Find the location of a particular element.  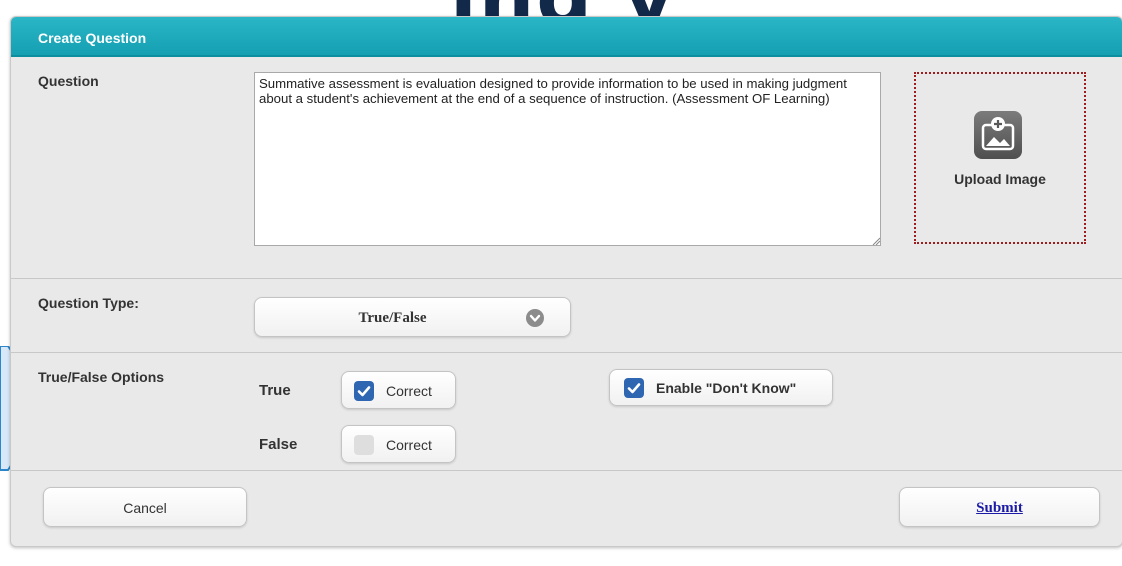

upload-image-button: Upload Image is located at coordinates (1000, 158).